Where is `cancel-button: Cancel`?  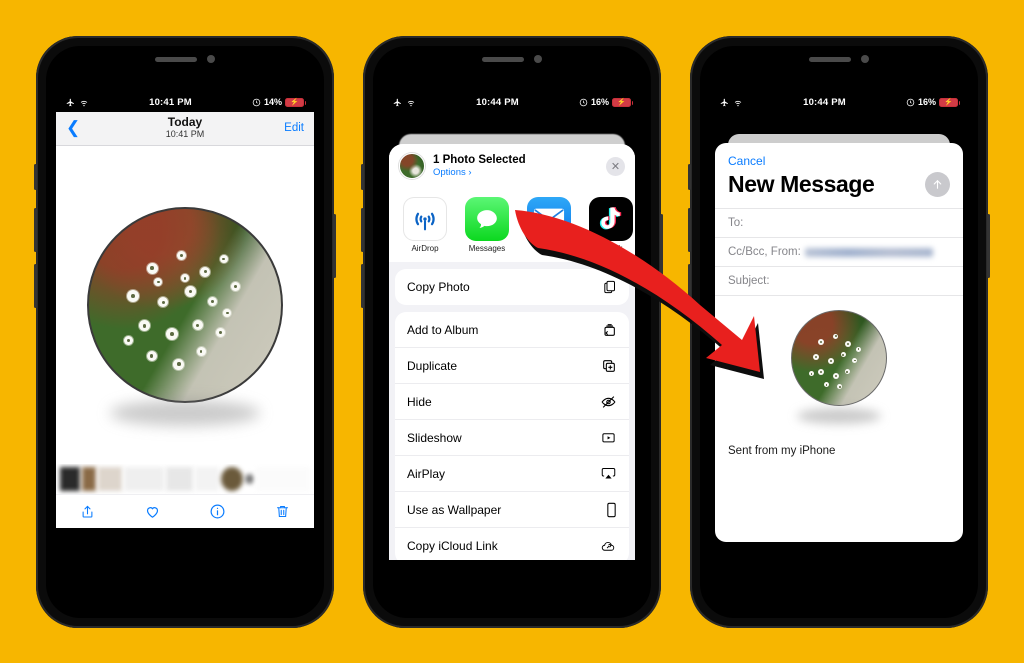 cancel-button: Cancel is located at coordinates (839, 157).